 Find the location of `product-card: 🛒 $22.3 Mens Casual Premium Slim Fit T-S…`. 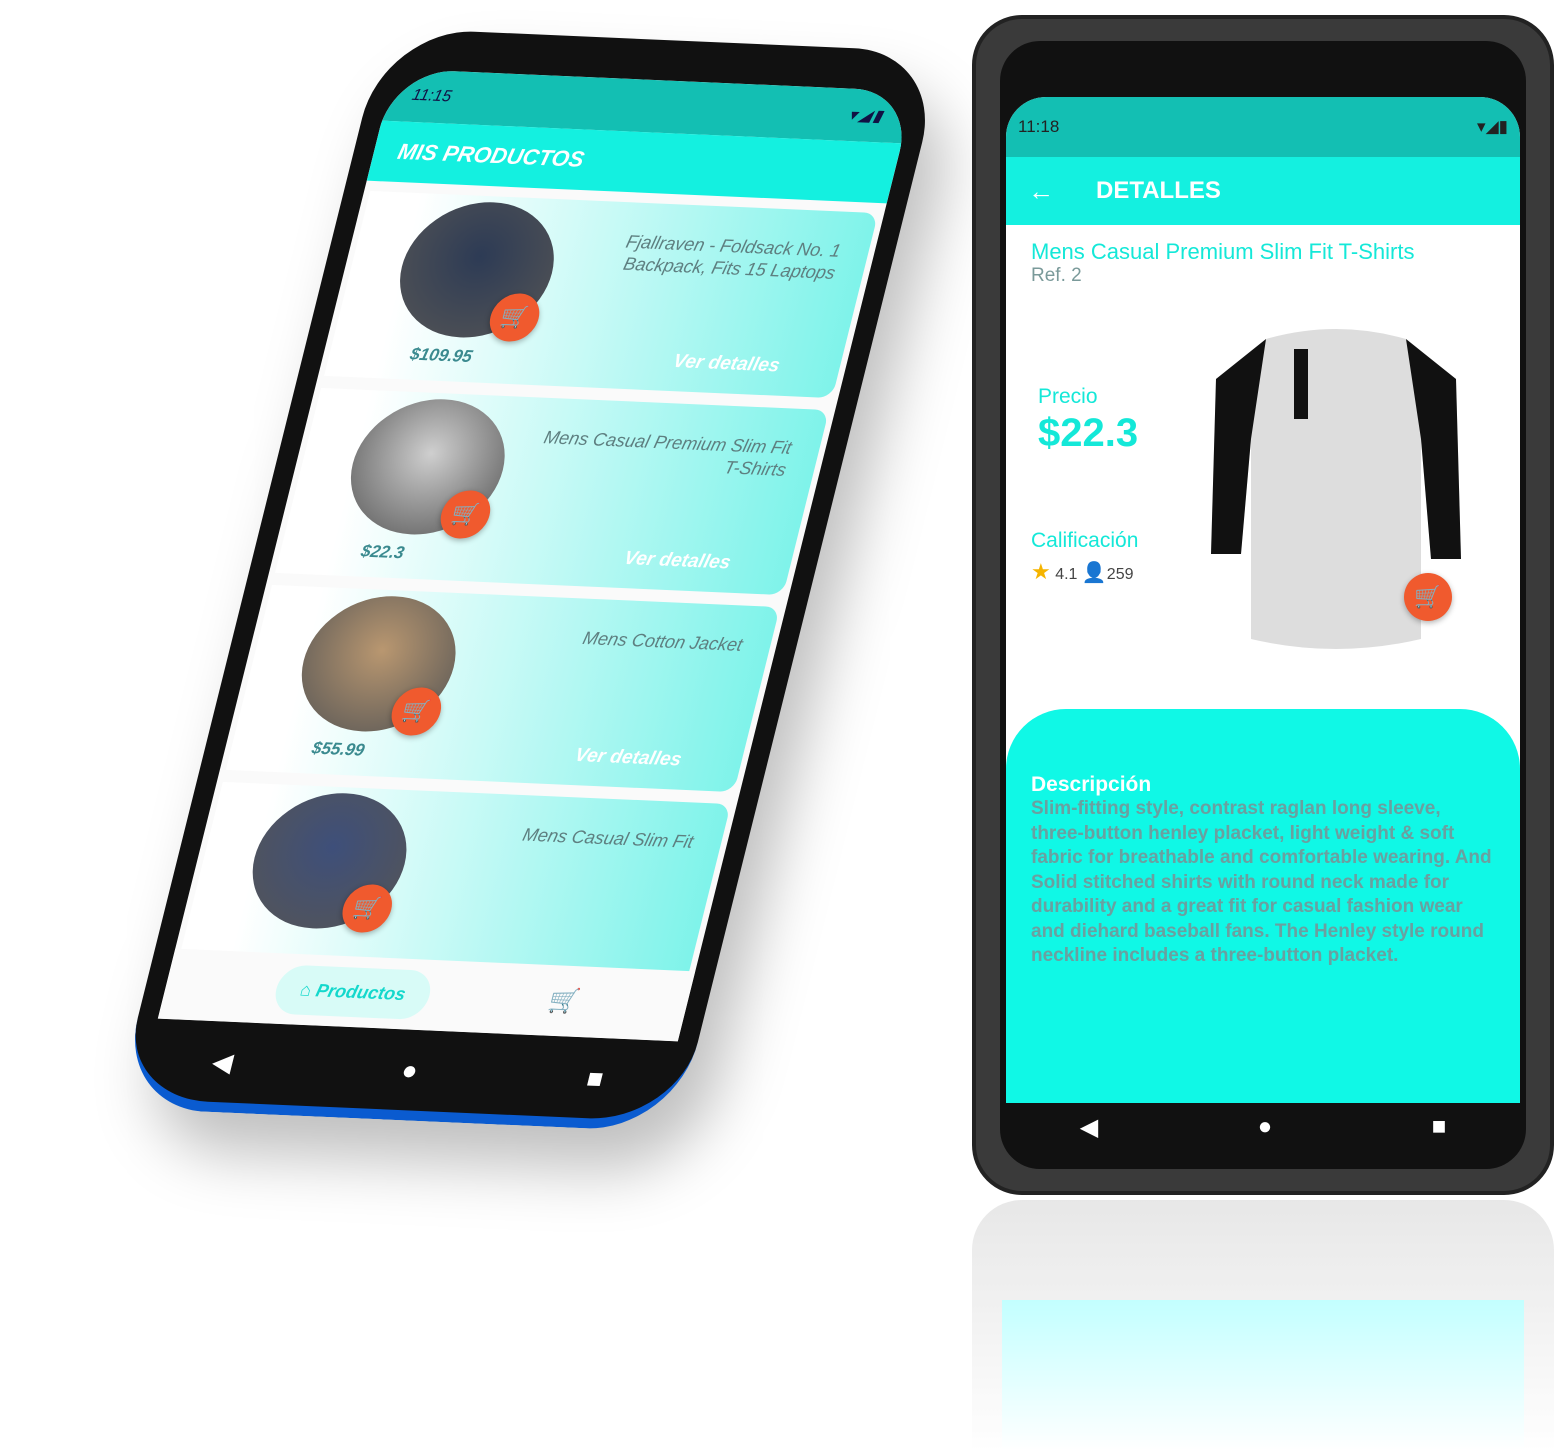

product-card: 🛒 $22.3 Mens Casual Premium Slim Fit T-S… is located at coordinates (552, 491).